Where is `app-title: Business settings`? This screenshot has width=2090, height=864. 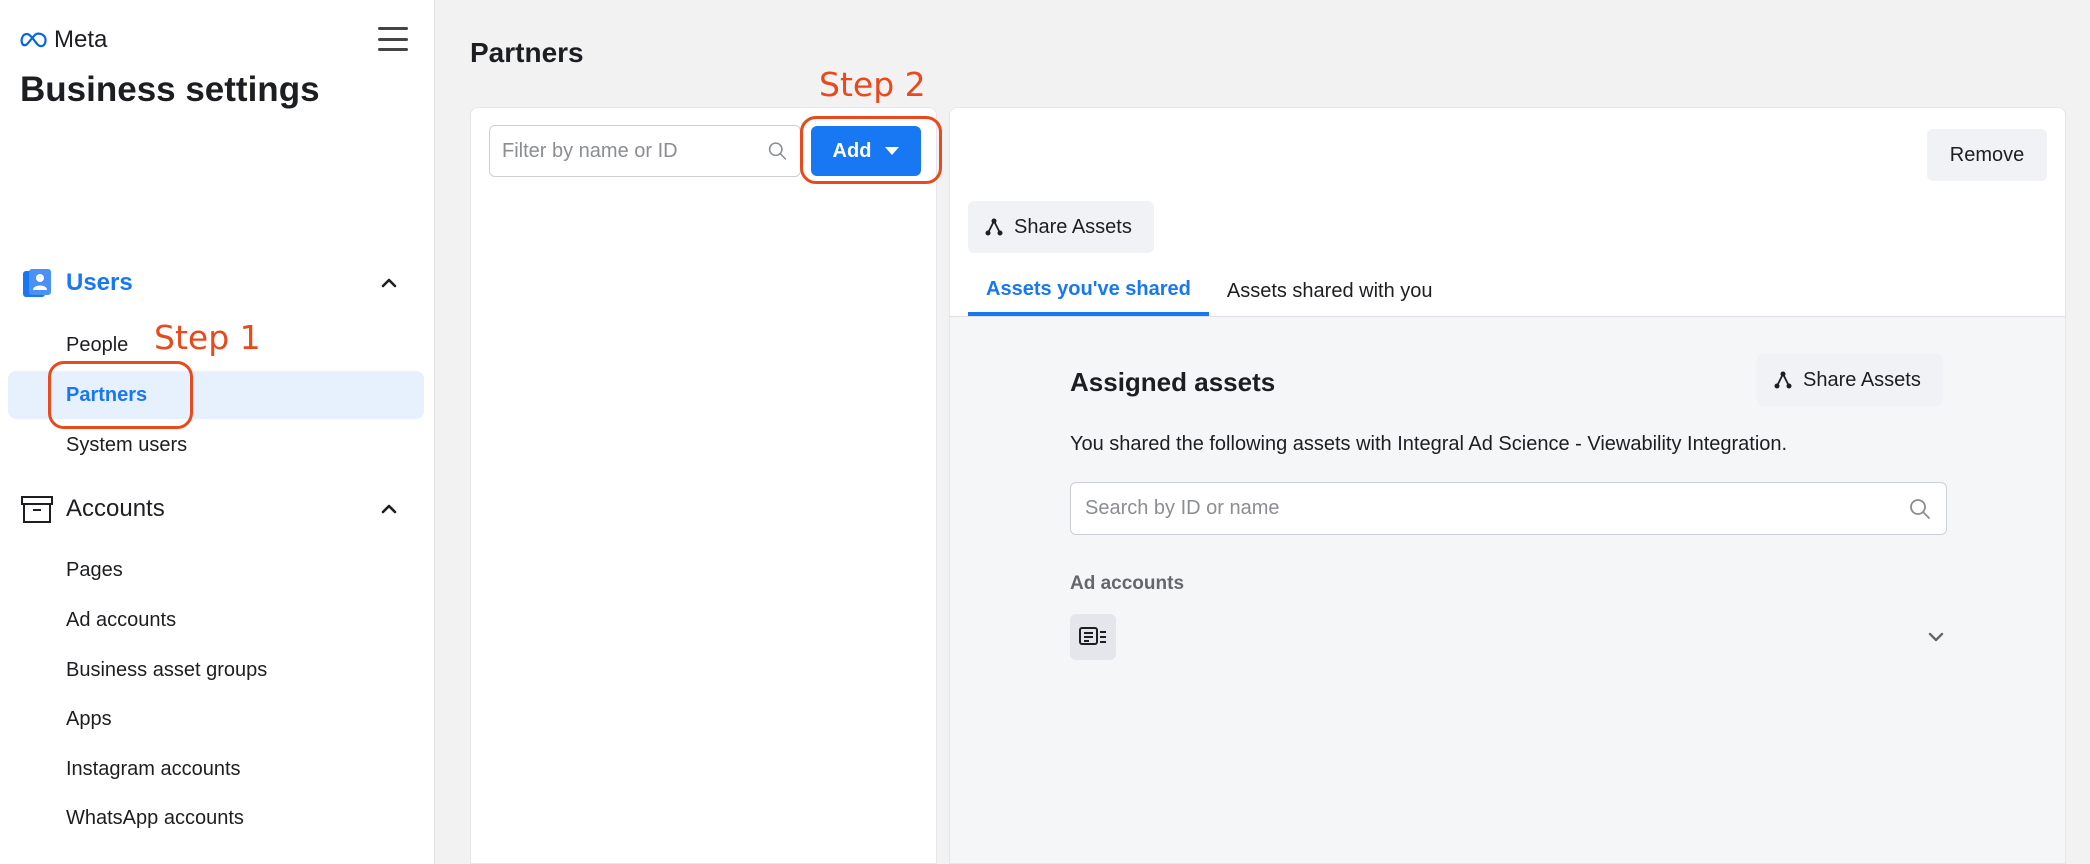 app-title: Business settings is located at coordinates (170, 89).